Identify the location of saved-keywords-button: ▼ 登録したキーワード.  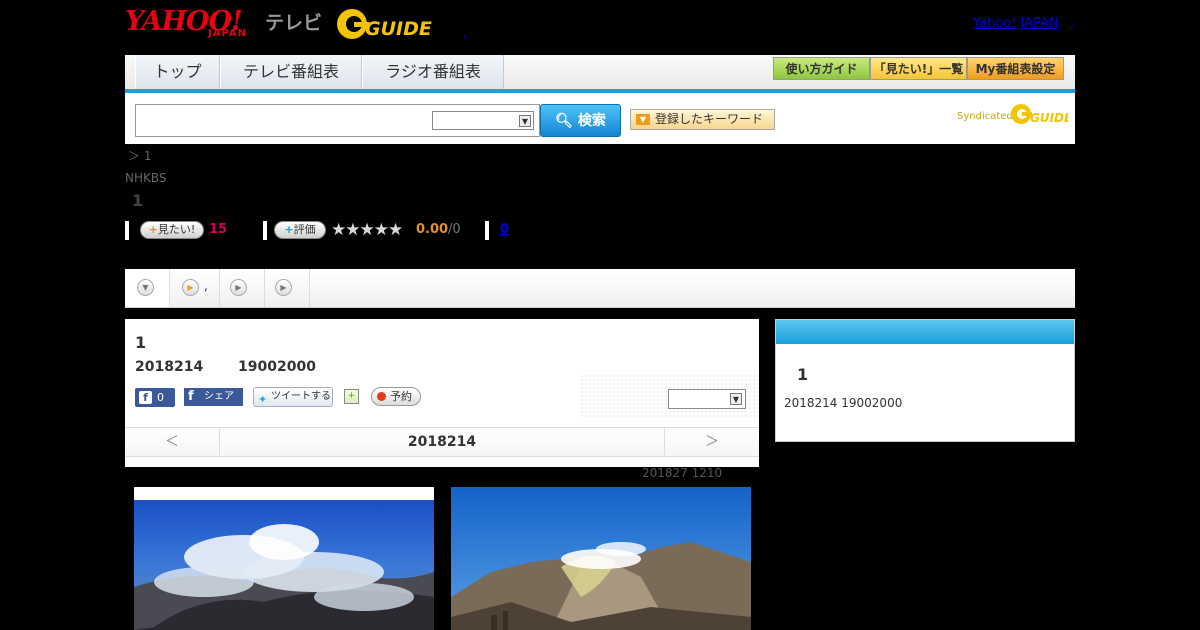
(702, 119).